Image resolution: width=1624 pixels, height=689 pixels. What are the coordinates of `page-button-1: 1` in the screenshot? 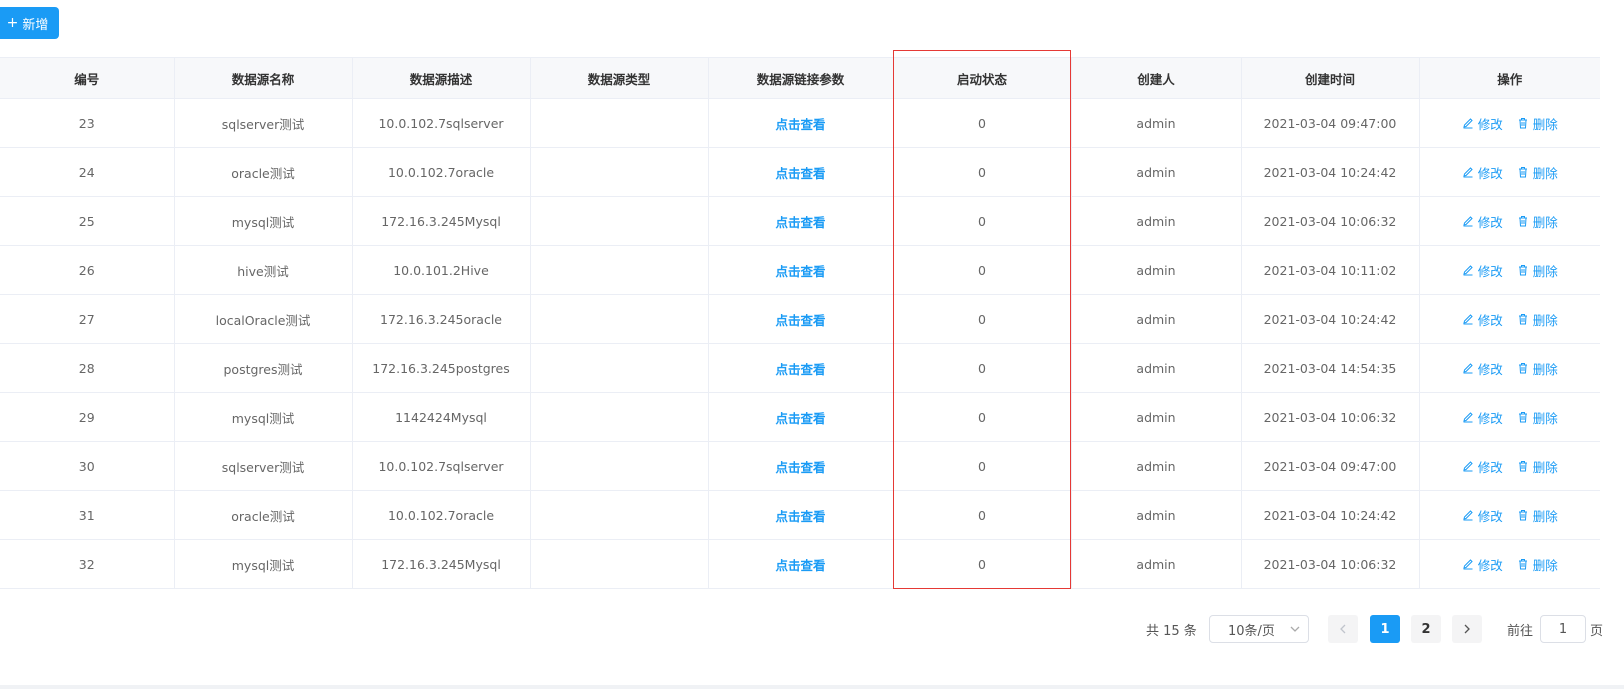 It's located at (1385, 629).